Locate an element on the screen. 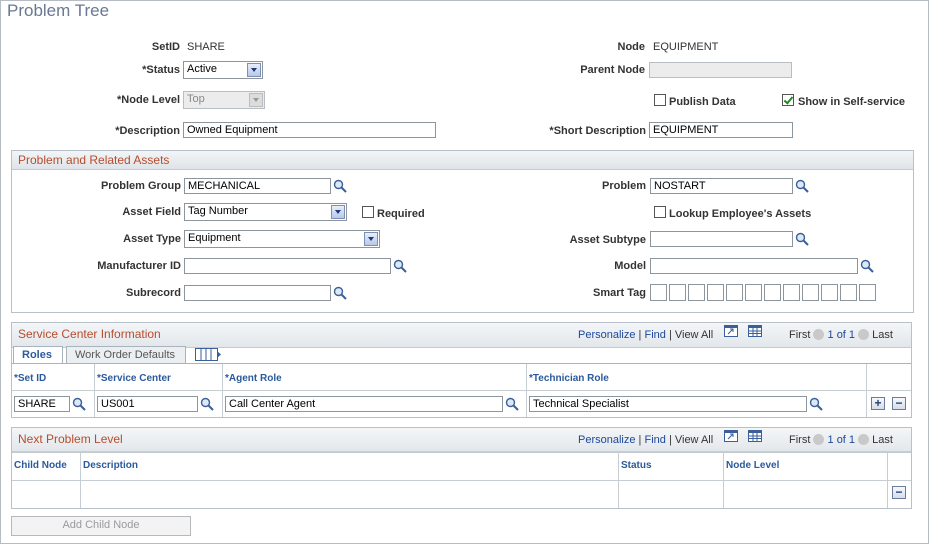  subrecord-label: Subrecord is located at coordinates (153, 293).